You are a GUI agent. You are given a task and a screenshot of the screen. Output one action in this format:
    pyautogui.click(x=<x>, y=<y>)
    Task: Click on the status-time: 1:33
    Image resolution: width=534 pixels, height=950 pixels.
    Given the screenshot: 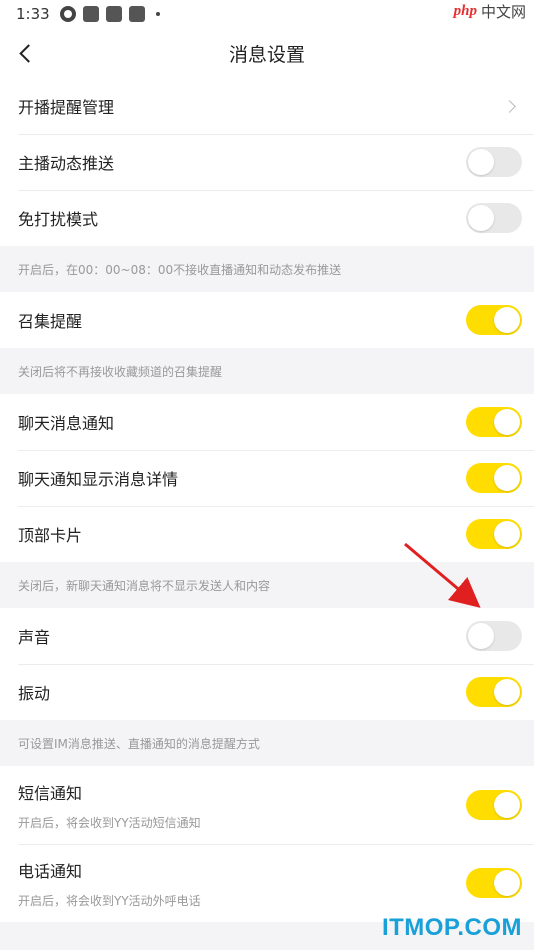 What is the action you would take?
    pyautogui.click(x=33, y=14)
    